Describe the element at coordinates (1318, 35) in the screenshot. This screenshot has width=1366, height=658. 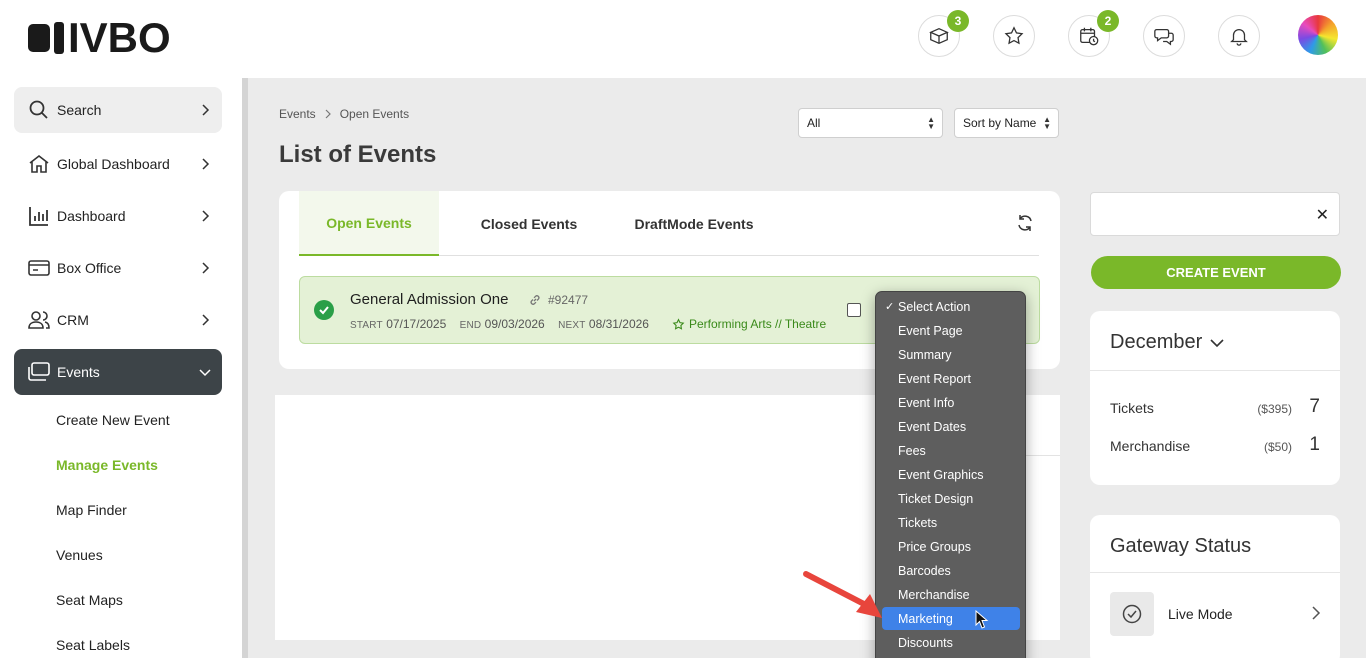
I see `user-avatar` at that location.